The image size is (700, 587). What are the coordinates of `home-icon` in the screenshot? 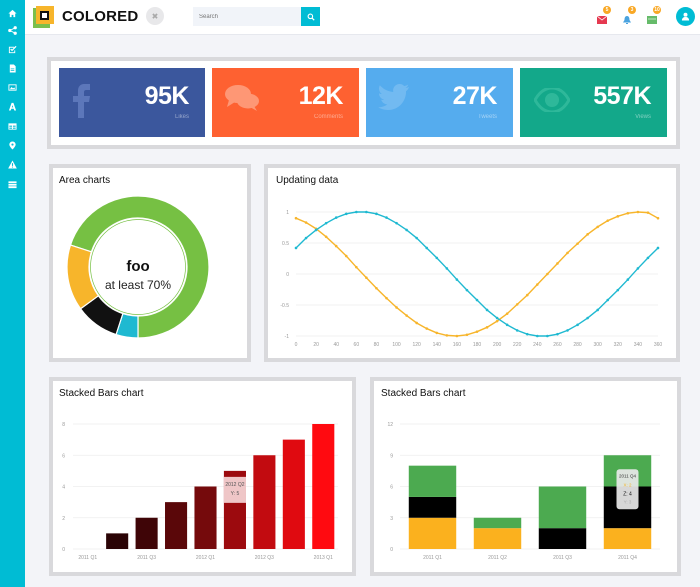 It's located at (12, 13).